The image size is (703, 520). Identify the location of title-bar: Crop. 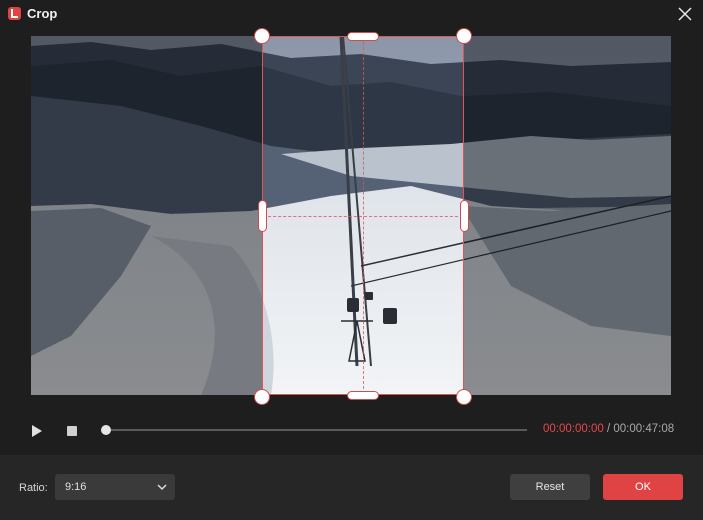
(351, 14).